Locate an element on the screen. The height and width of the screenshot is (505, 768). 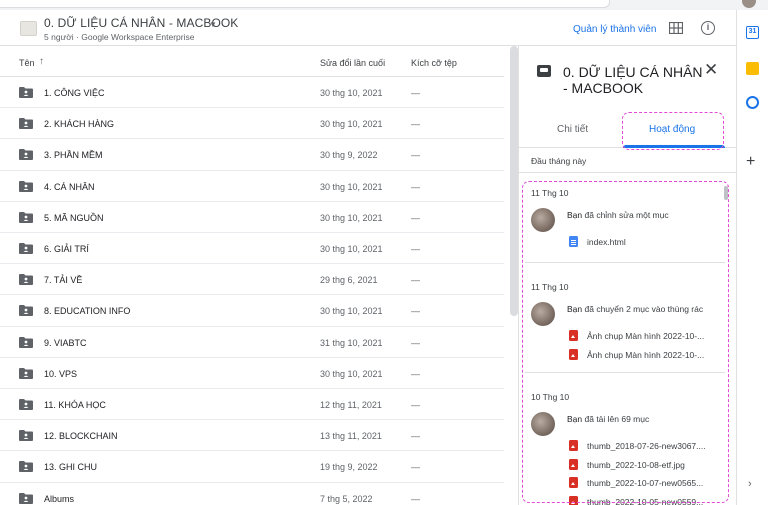
table-row: Albums 7 thg 5, 2022 — is located at coordinates (252, 494).